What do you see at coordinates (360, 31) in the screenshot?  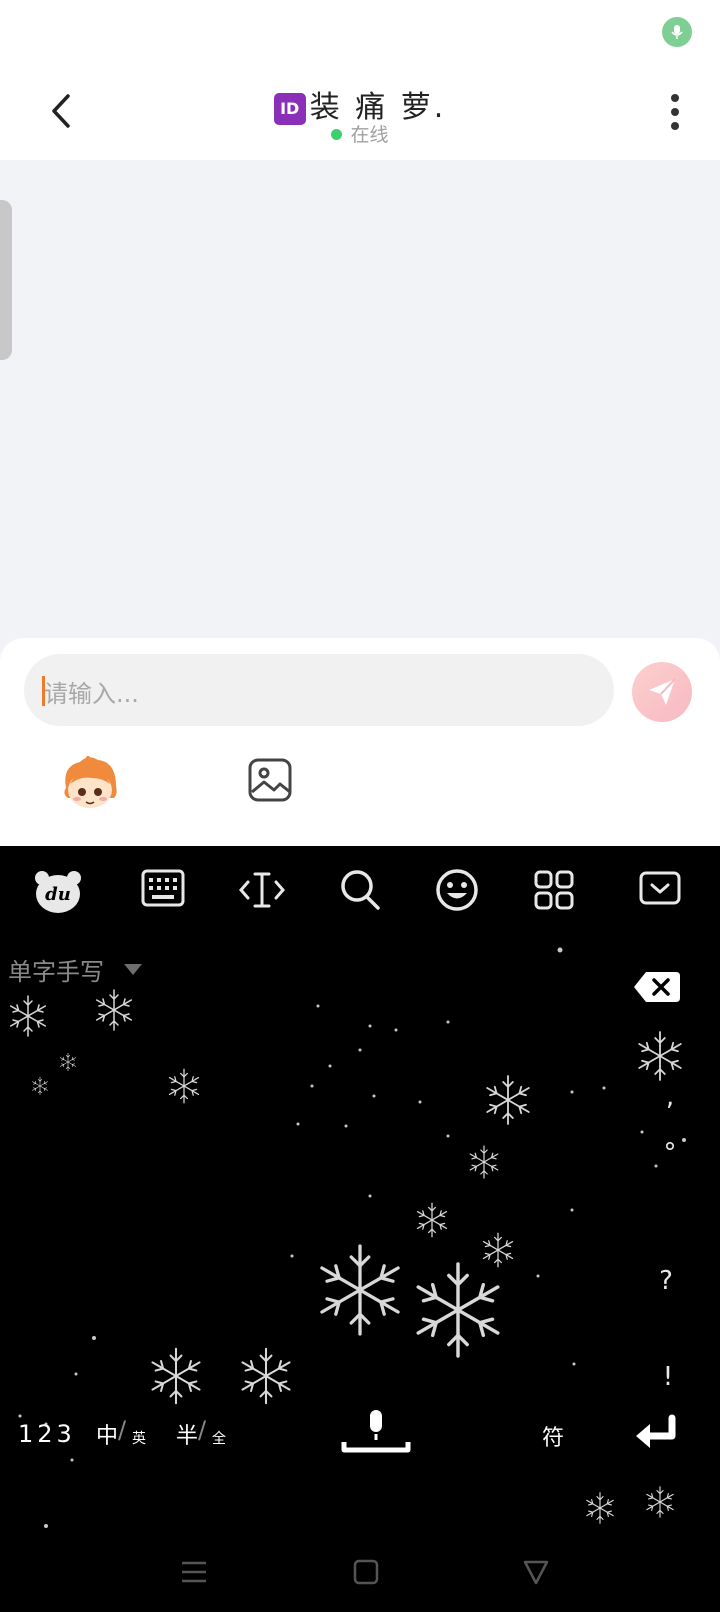 I see `status-bar` at bounding box center [360, 31].